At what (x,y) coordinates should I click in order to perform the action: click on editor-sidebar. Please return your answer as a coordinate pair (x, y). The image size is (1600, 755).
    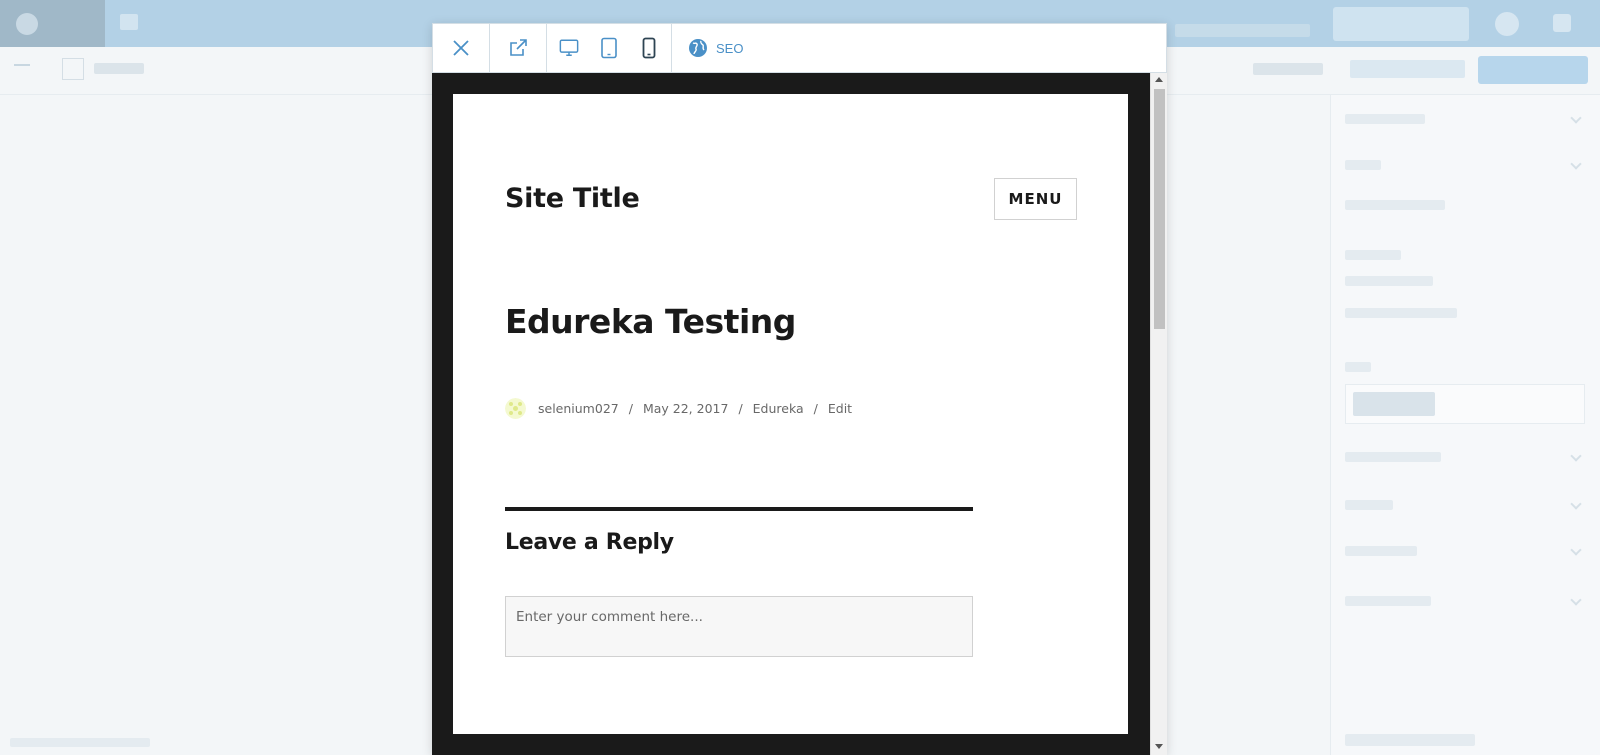
    Looking at the image, I should click on (1465, 425).